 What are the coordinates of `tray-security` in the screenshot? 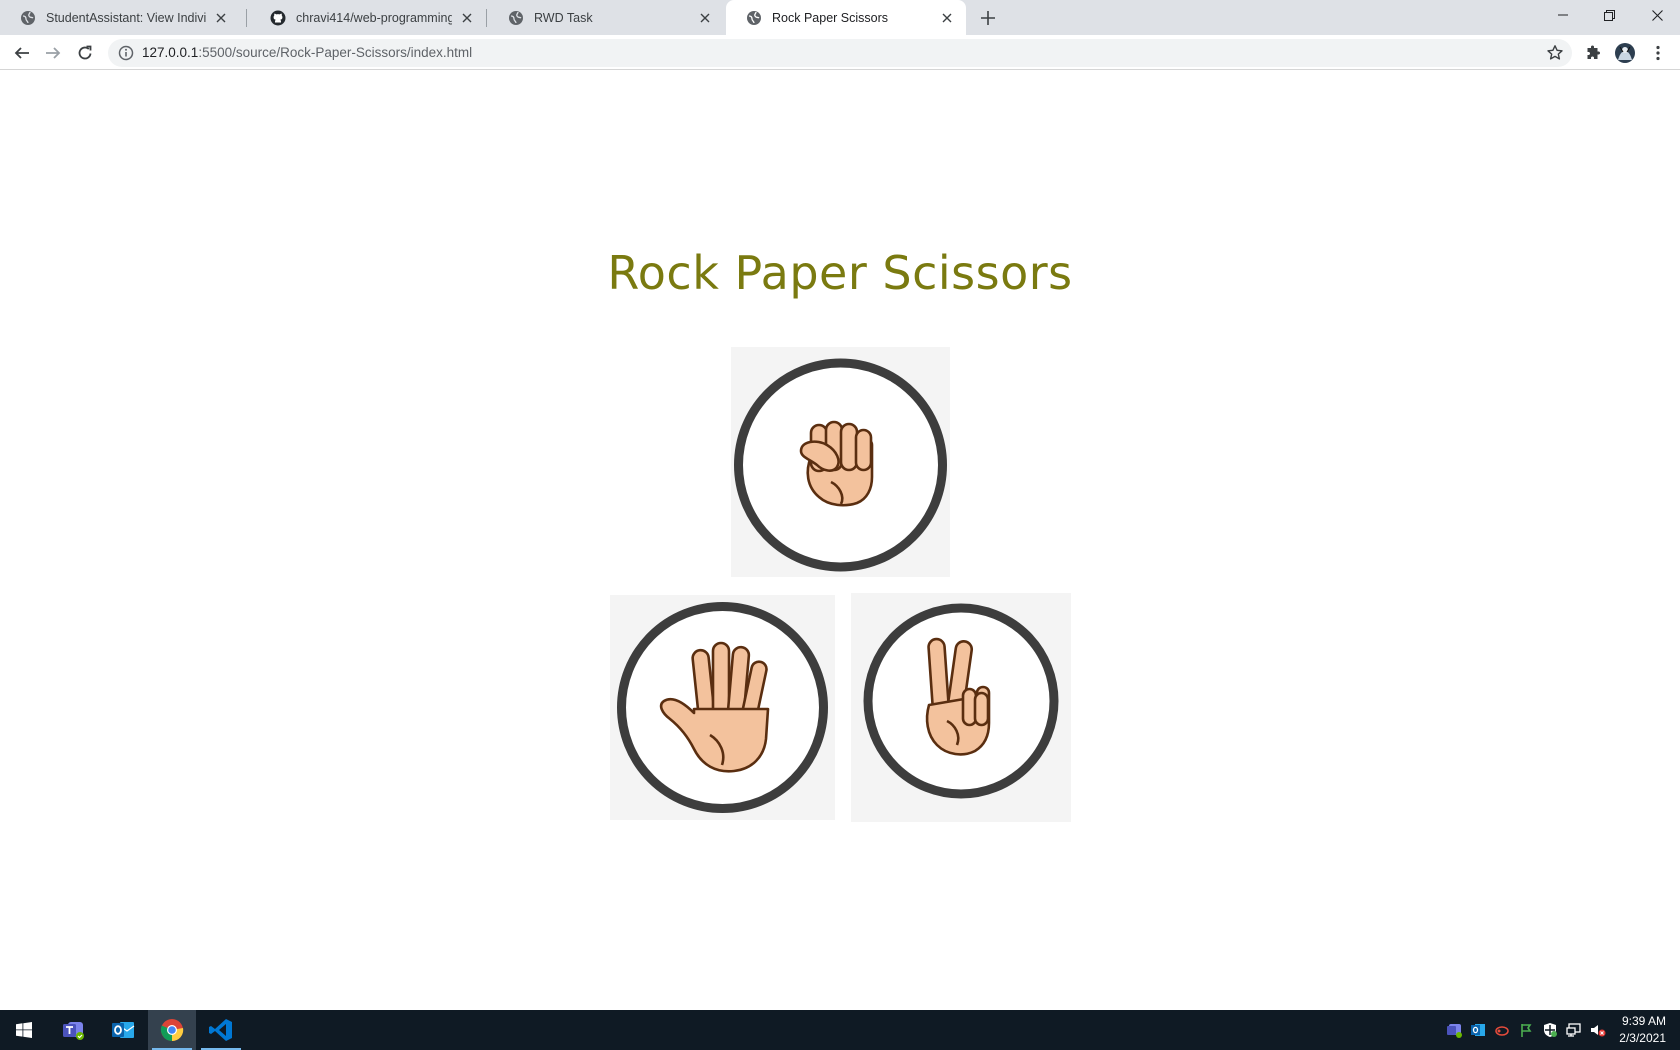 It's located at (1550, 1030).